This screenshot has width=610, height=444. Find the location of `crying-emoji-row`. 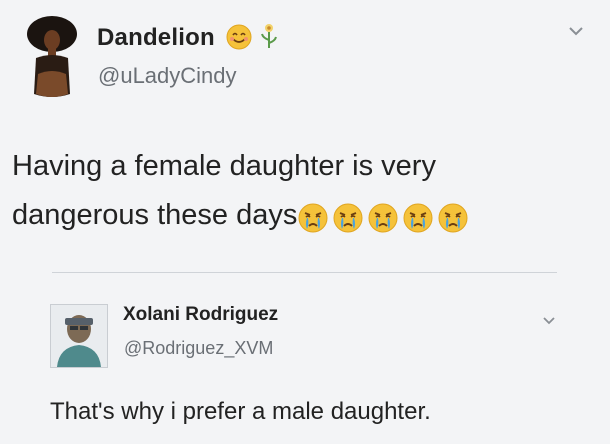

crying-emoji-row is located at coordinates (384, 225).